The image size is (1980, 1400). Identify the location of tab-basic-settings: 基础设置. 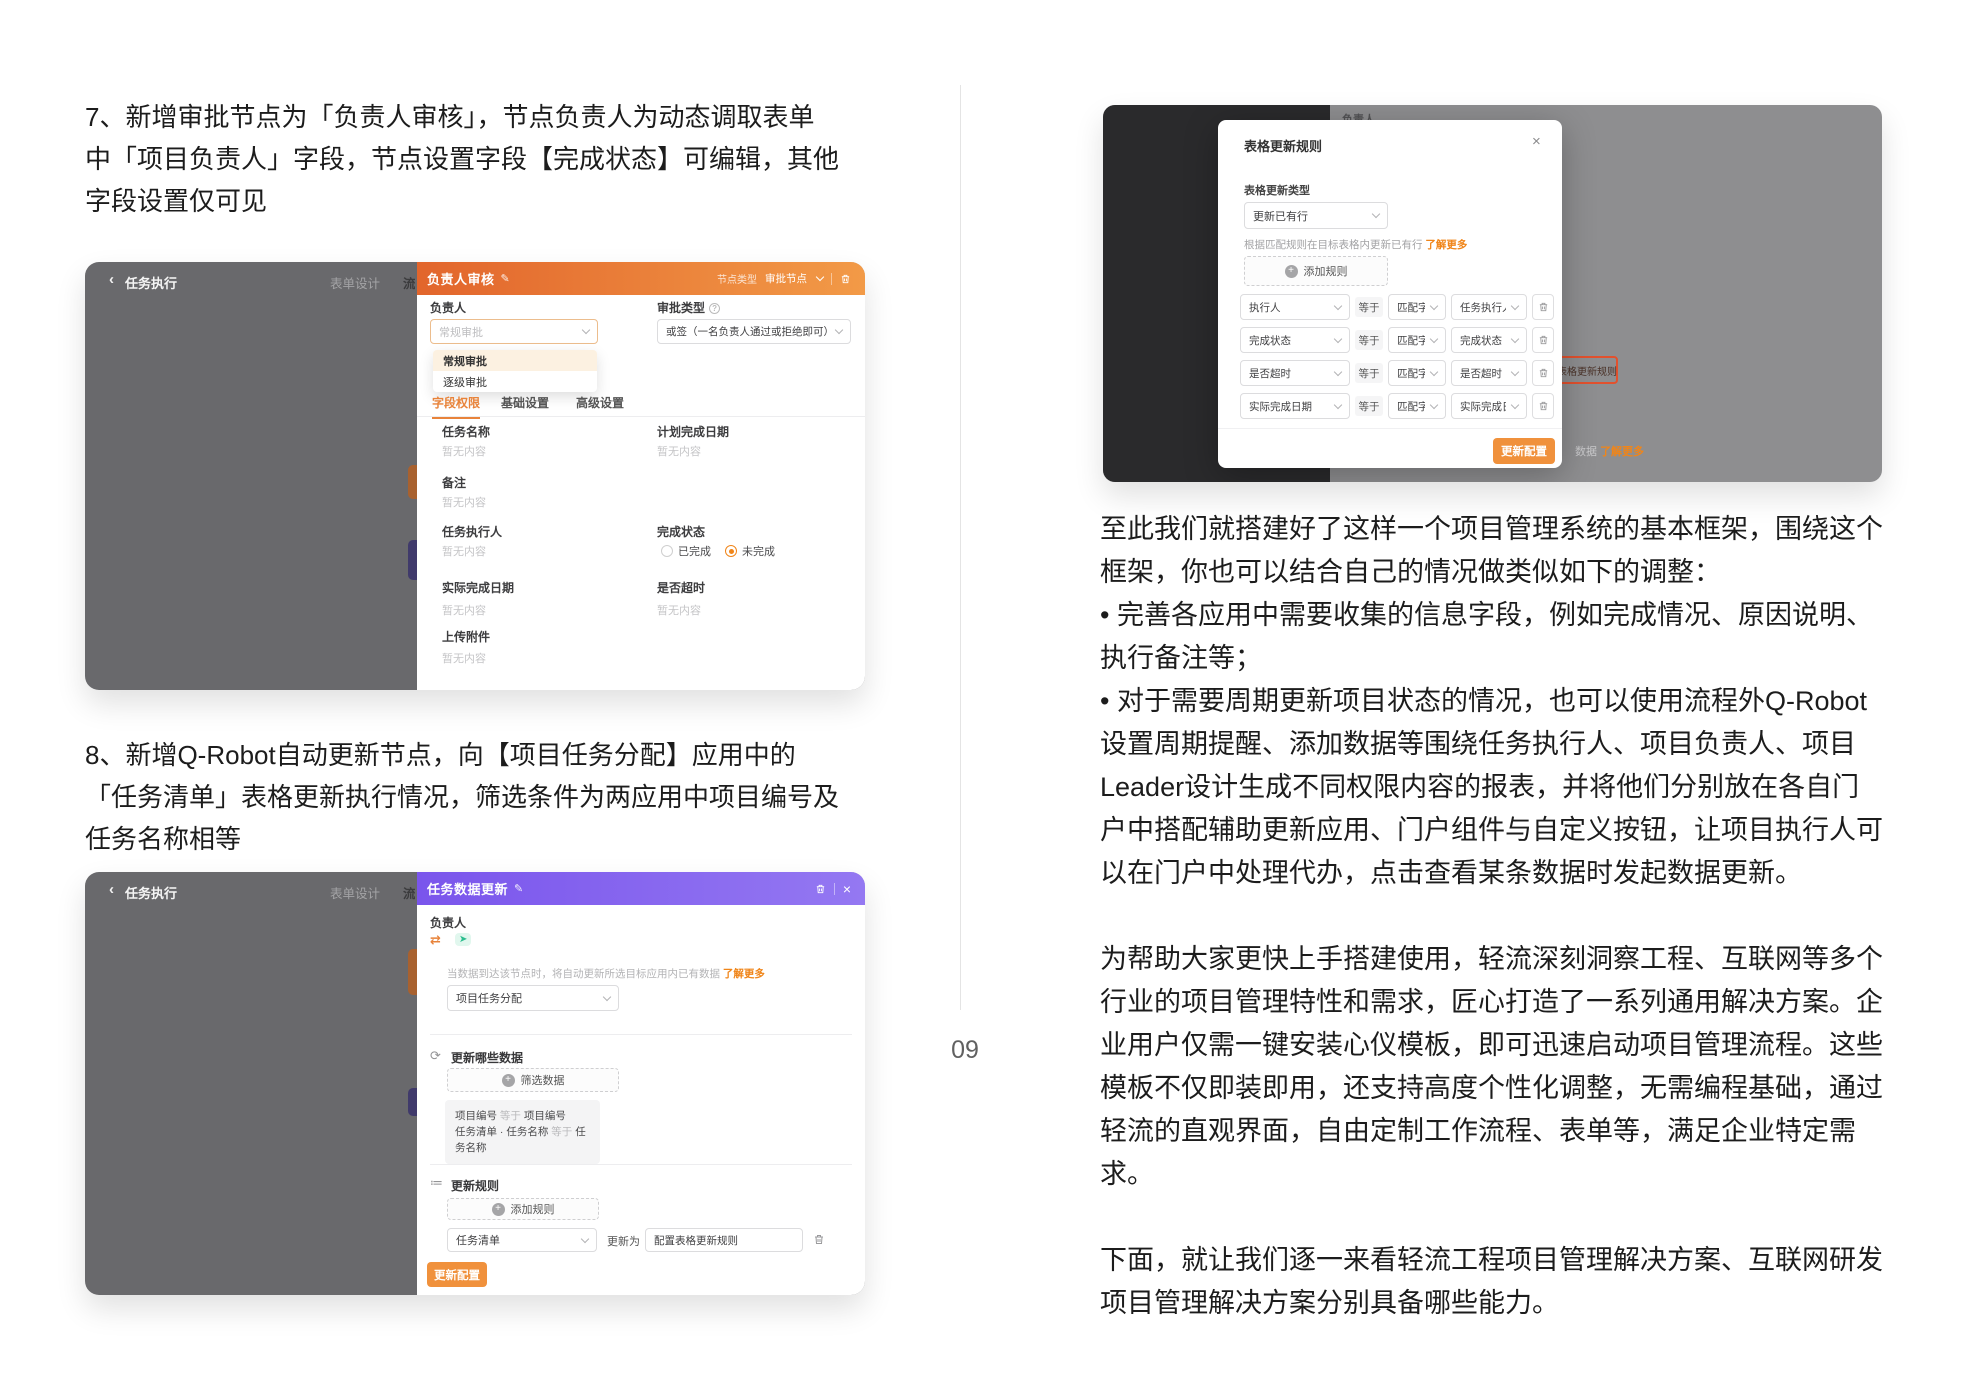
(525, 402).